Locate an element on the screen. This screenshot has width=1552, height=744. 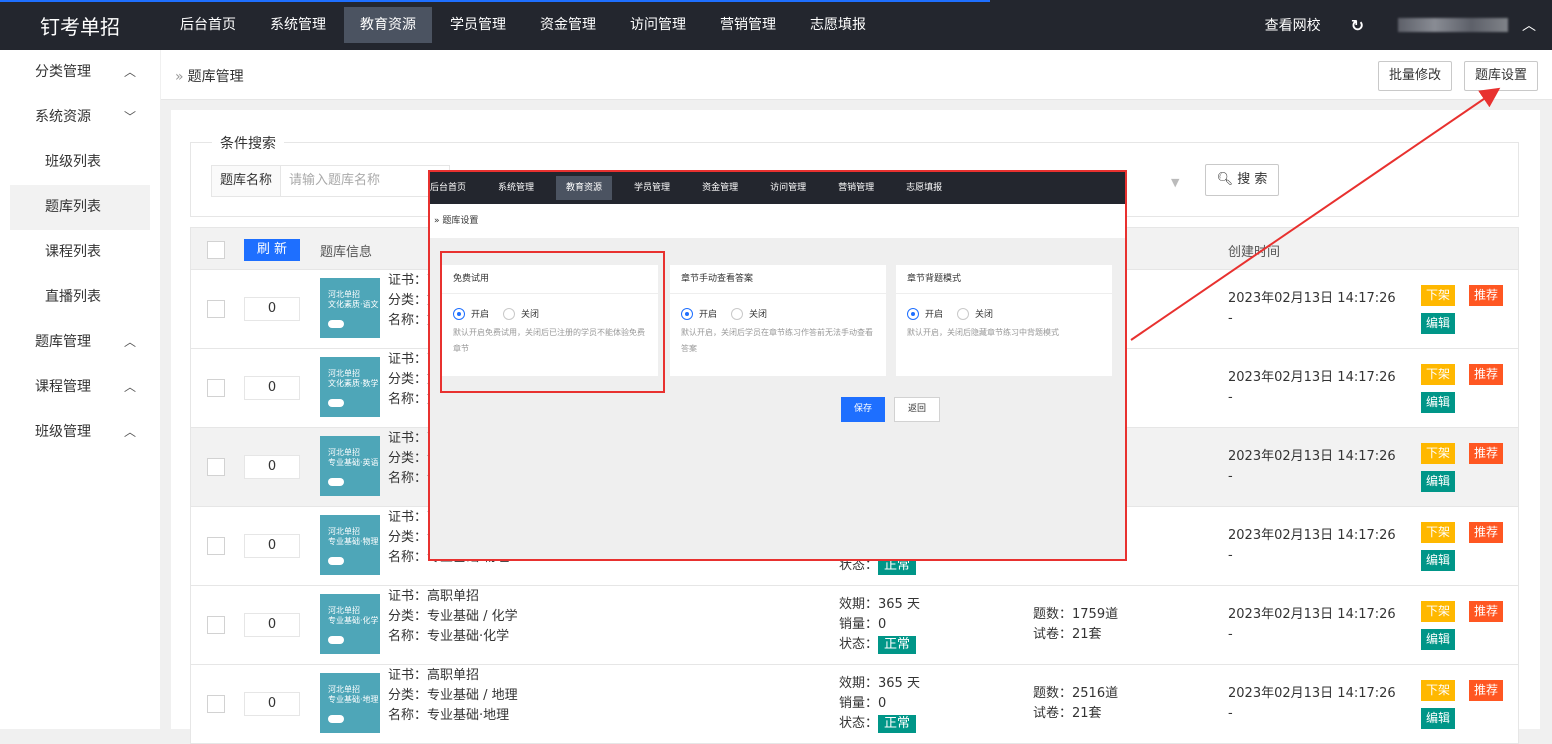
refresh-icon: ↻ is located at coordinates (1357, 25).